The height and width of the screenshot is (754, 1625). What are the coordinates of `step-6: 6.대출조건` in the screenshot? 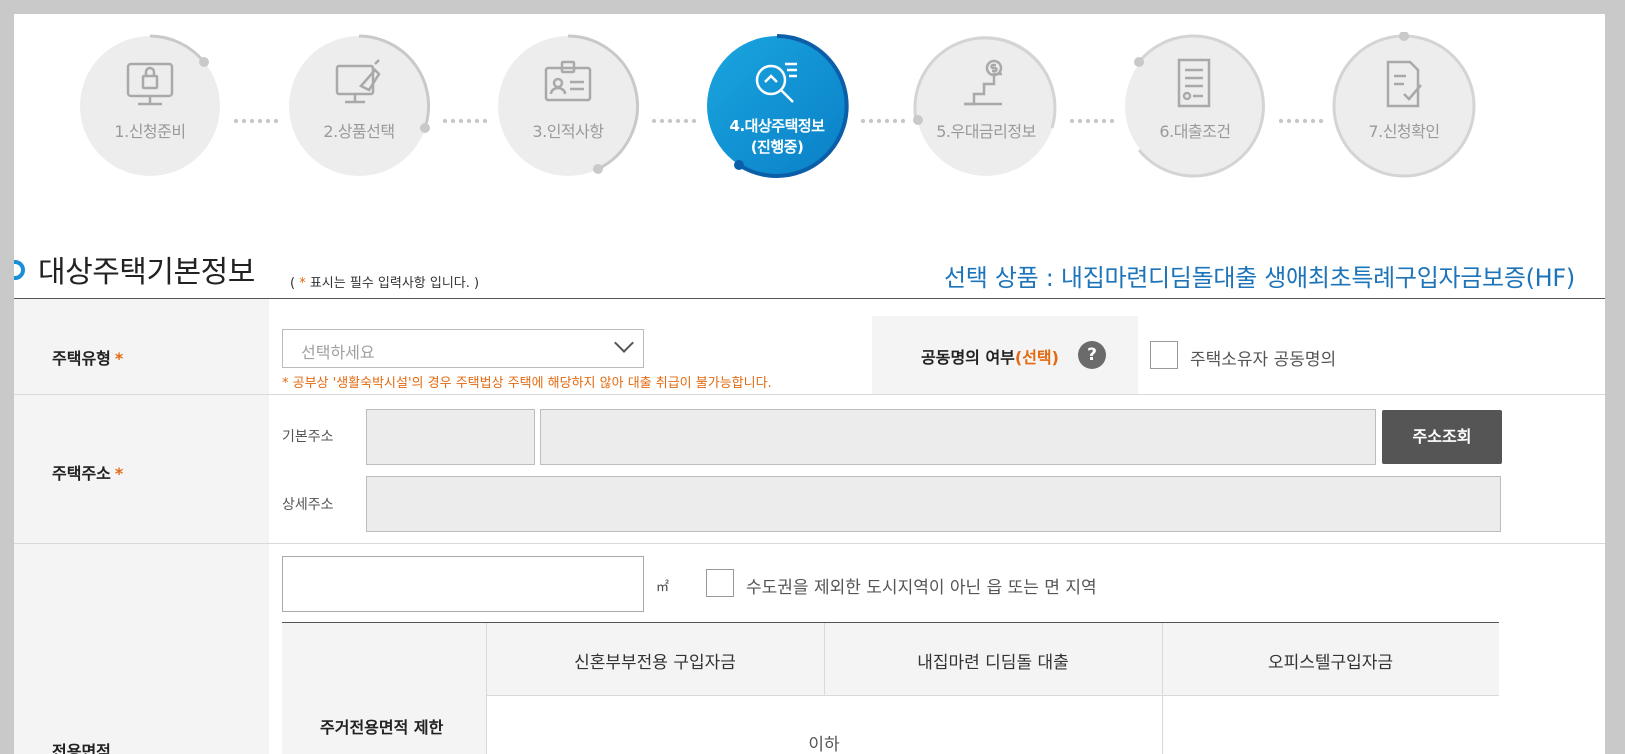 It's located at (1193, 105).